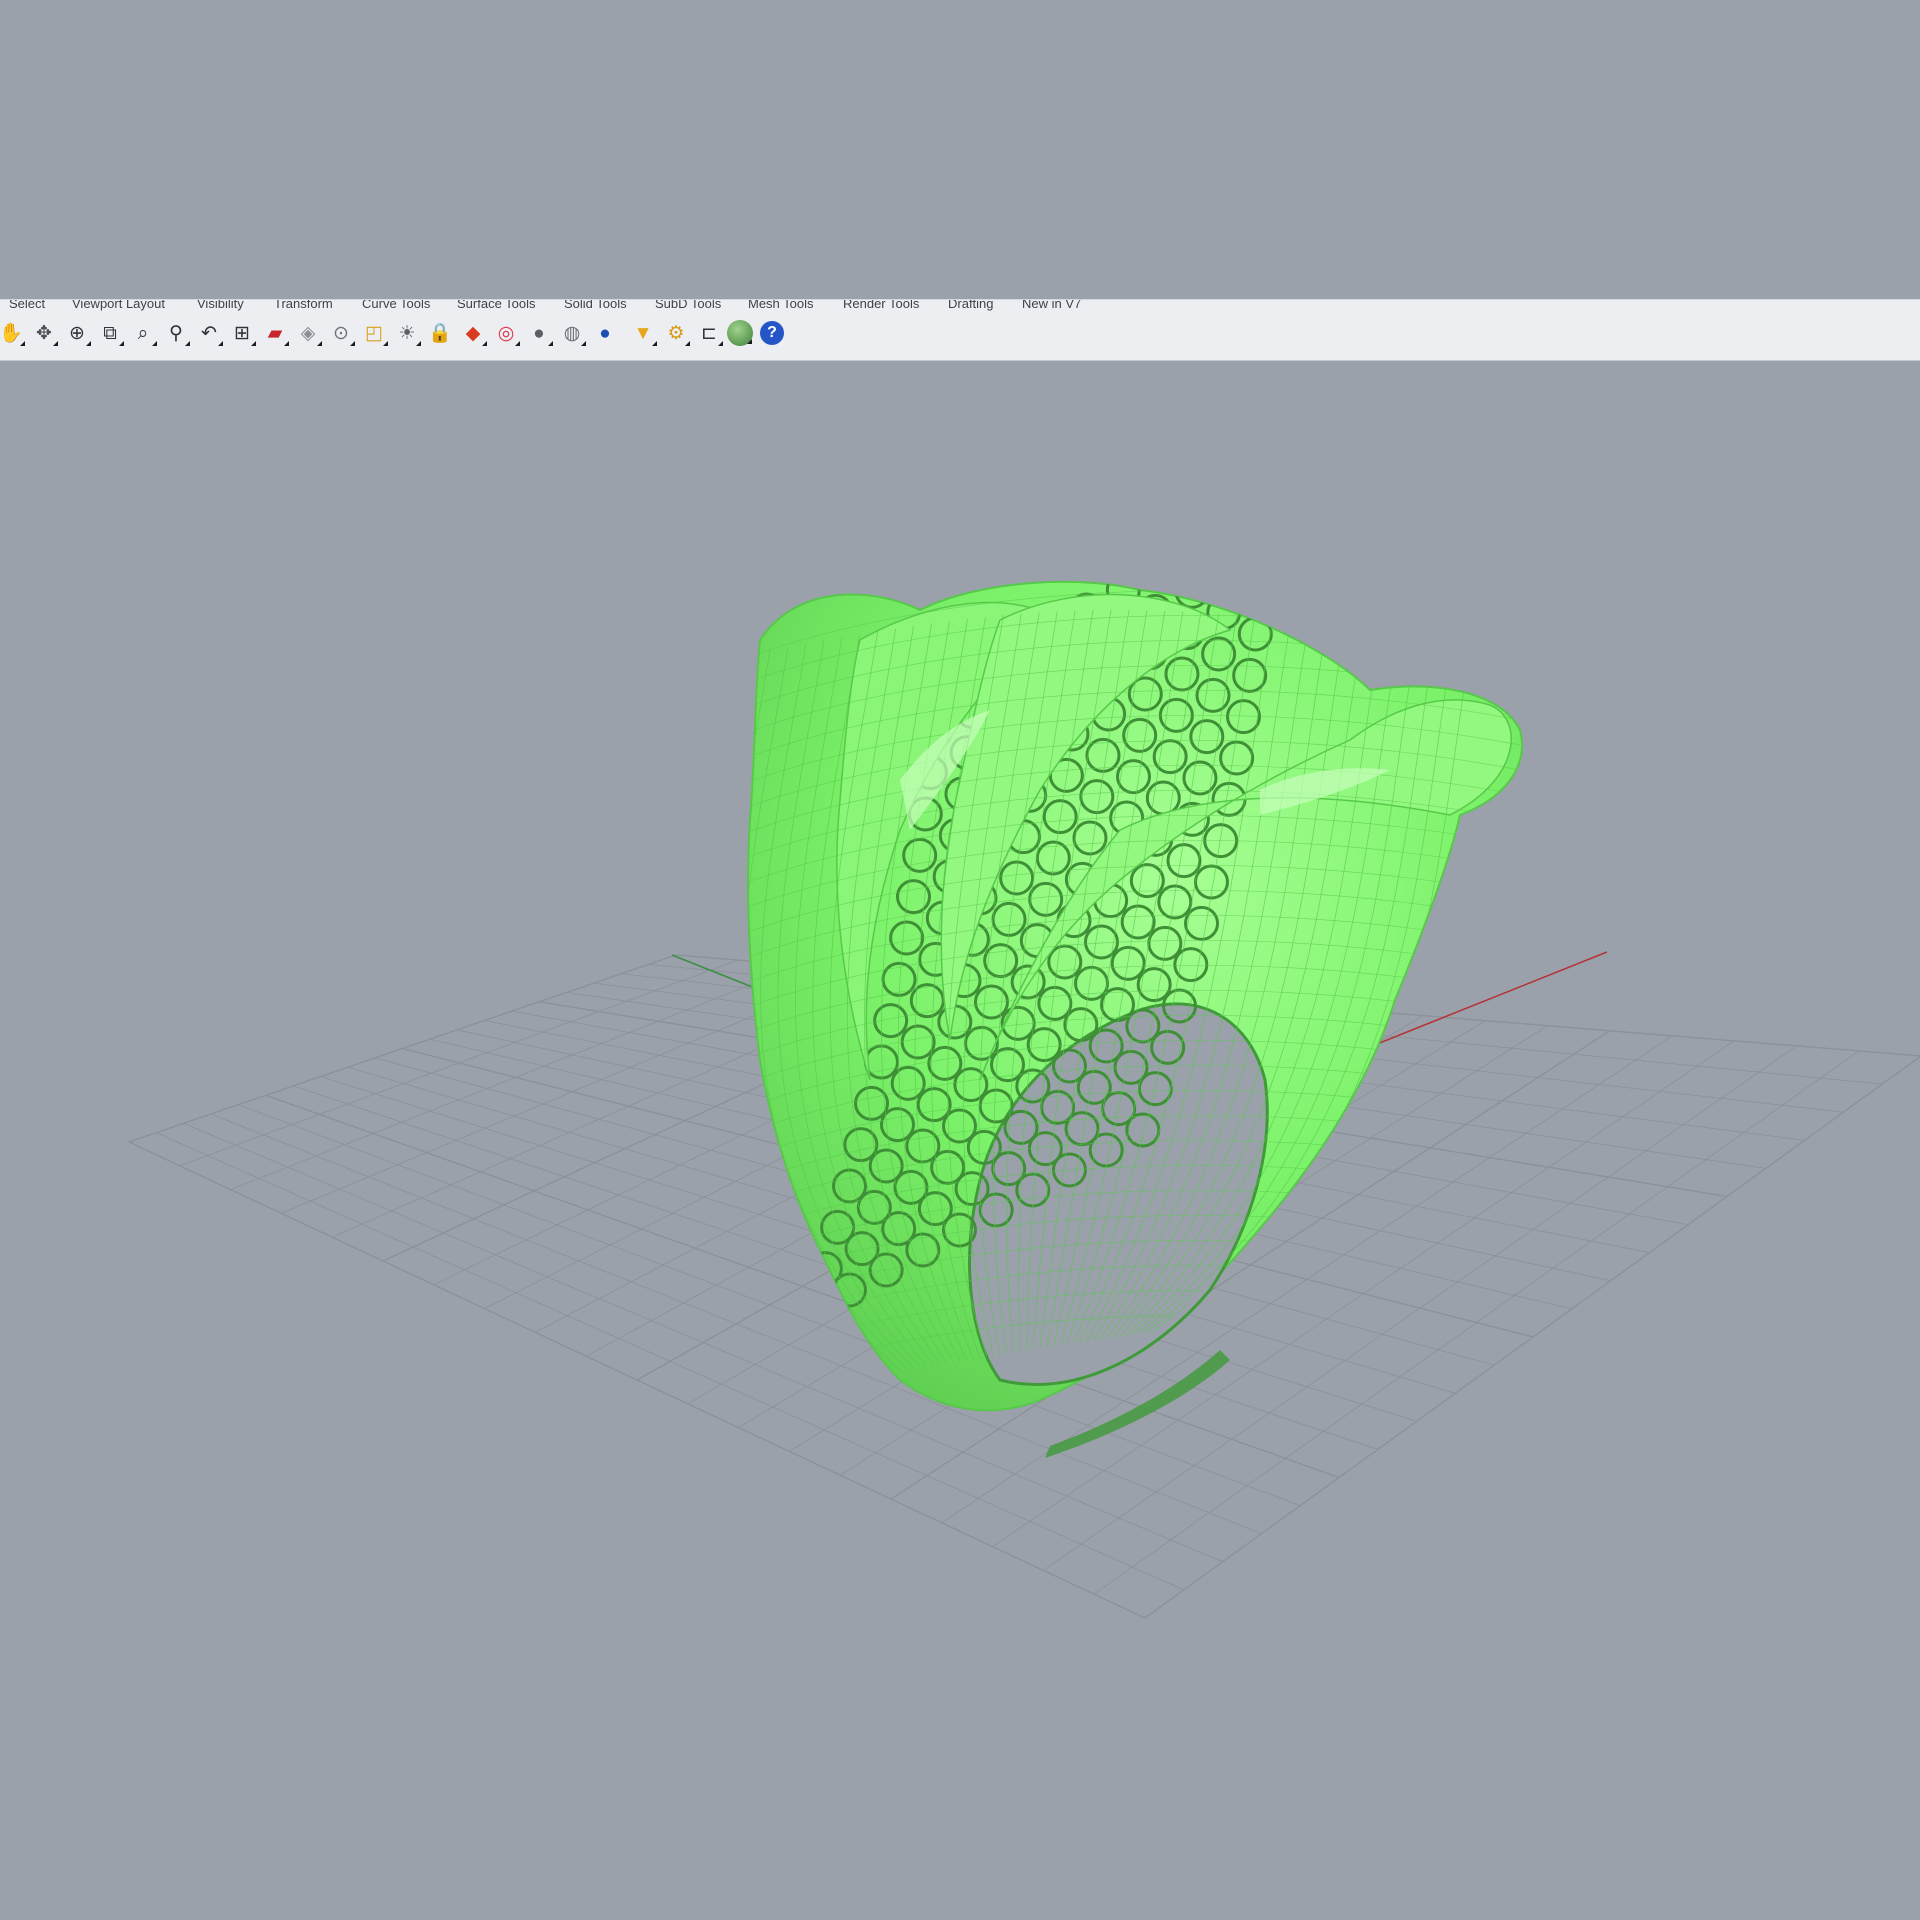 Image resolution: width=1920 pixels, height=1920 pixels. What do you see at coordinates (506, 333) in the screenshot?
I see `color-wheel-icon: ◎` at bounding box center [506, 333].